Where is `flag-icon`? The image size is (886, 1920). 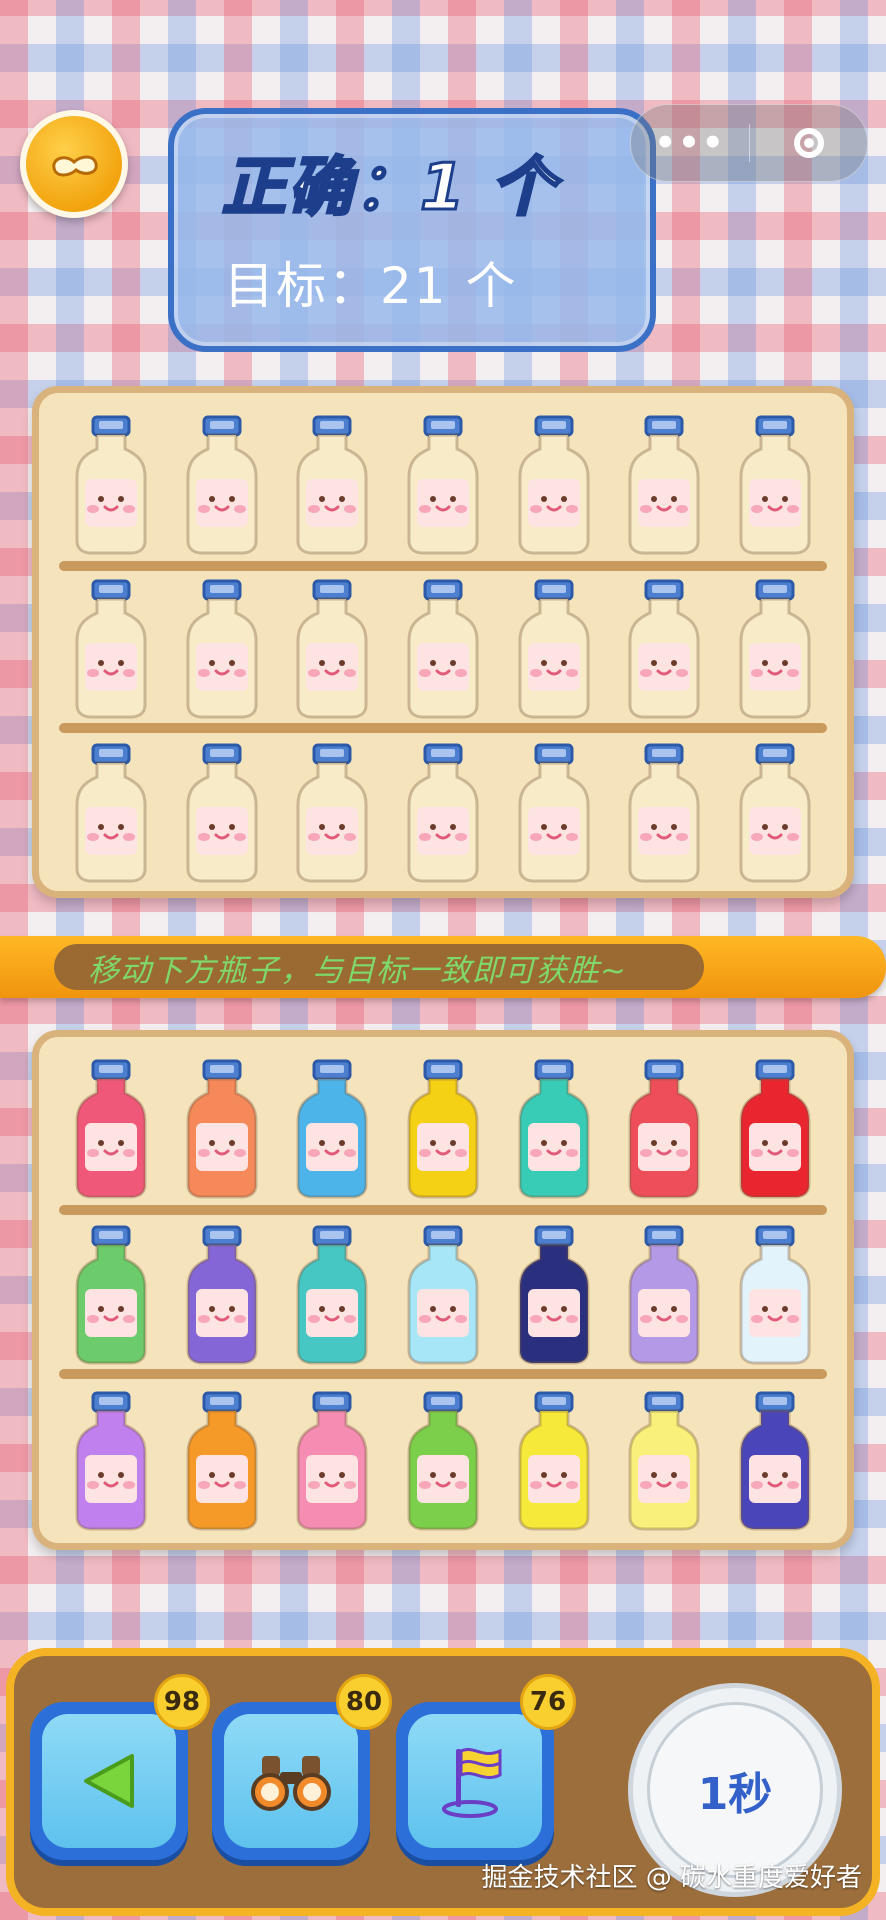 flag-icon is located at coordinates (472, 1783).